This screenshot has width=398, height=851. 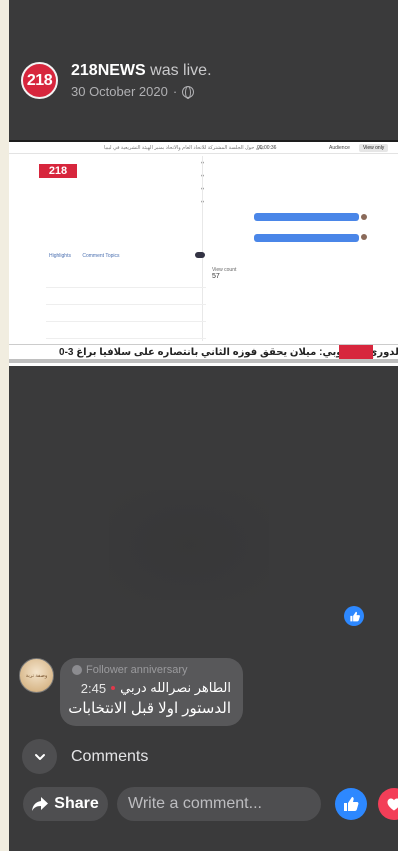 What do you see at coordinates (93, 688) in the screenshot?
I see `comment-time: 2:45` at bounding box center [93, 688].